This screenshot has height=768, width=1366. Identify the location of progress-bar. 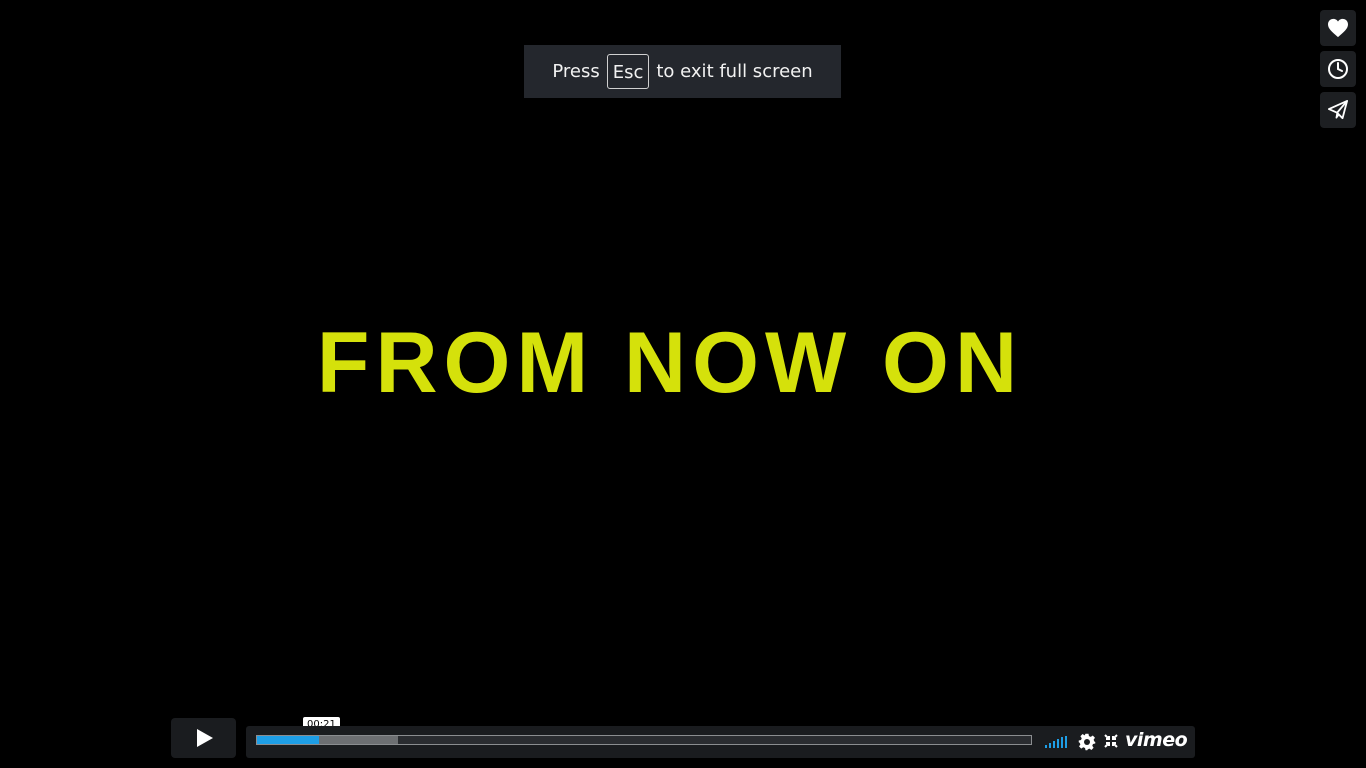
(644, 740).